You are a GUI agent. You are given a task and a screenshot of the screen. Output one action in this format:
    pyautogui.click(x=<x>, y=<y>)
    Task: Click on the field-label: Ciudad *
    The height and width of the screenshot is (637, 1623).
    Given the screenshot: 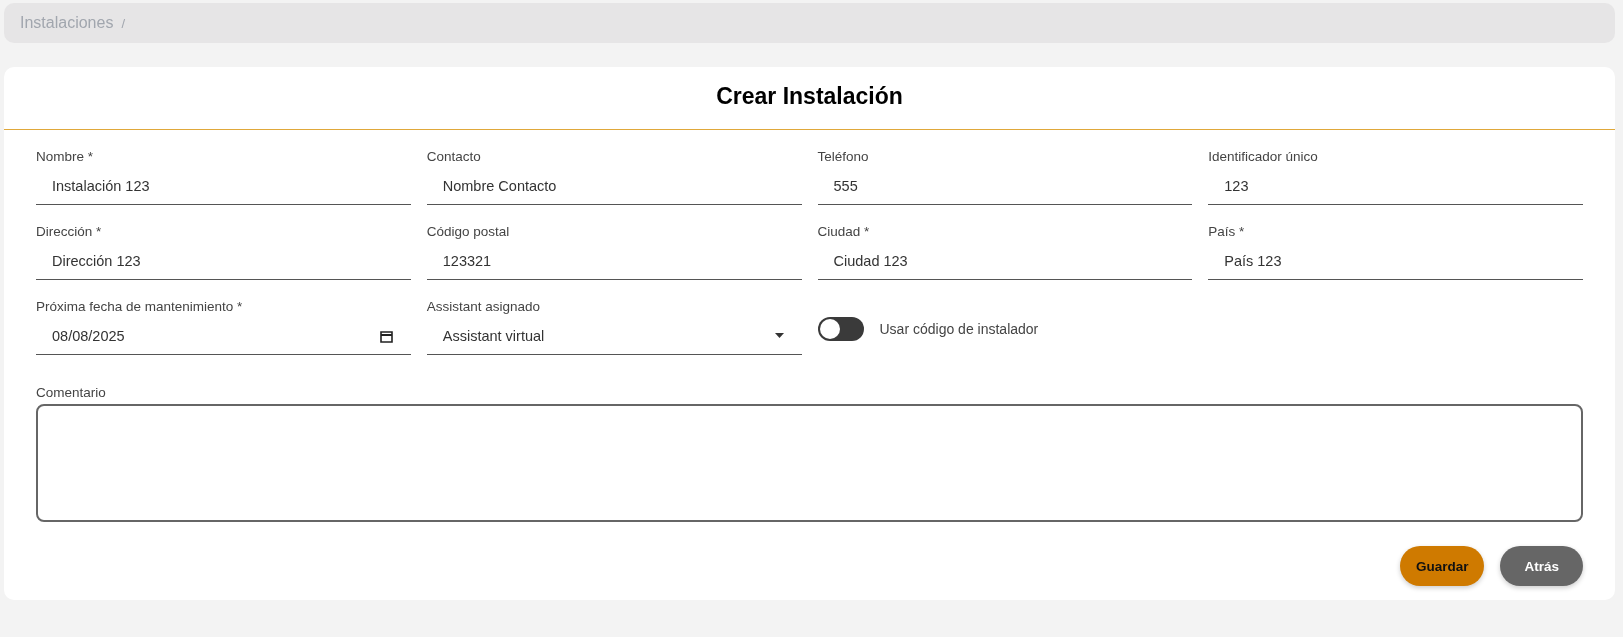 What is the action you would take?
    pyautogui.click(x=844, y=231)
    